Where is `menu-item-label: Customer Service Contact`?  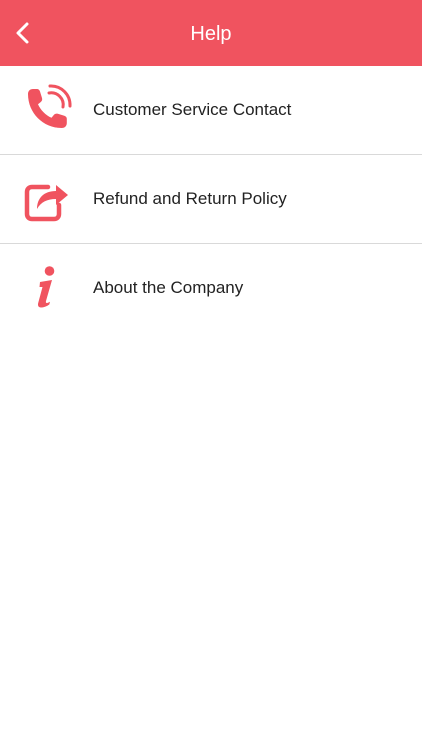 menu-item-label: Customer Service Contact is located at coordinates (192, 109).